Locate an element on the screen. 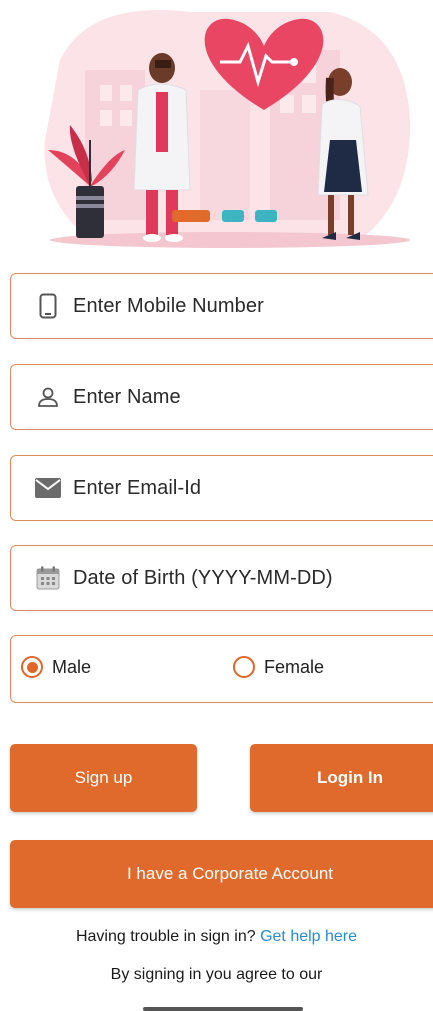 This screenshot has width=433, height=1011. name-field: Enter Name is located at coordinates (221, 397).